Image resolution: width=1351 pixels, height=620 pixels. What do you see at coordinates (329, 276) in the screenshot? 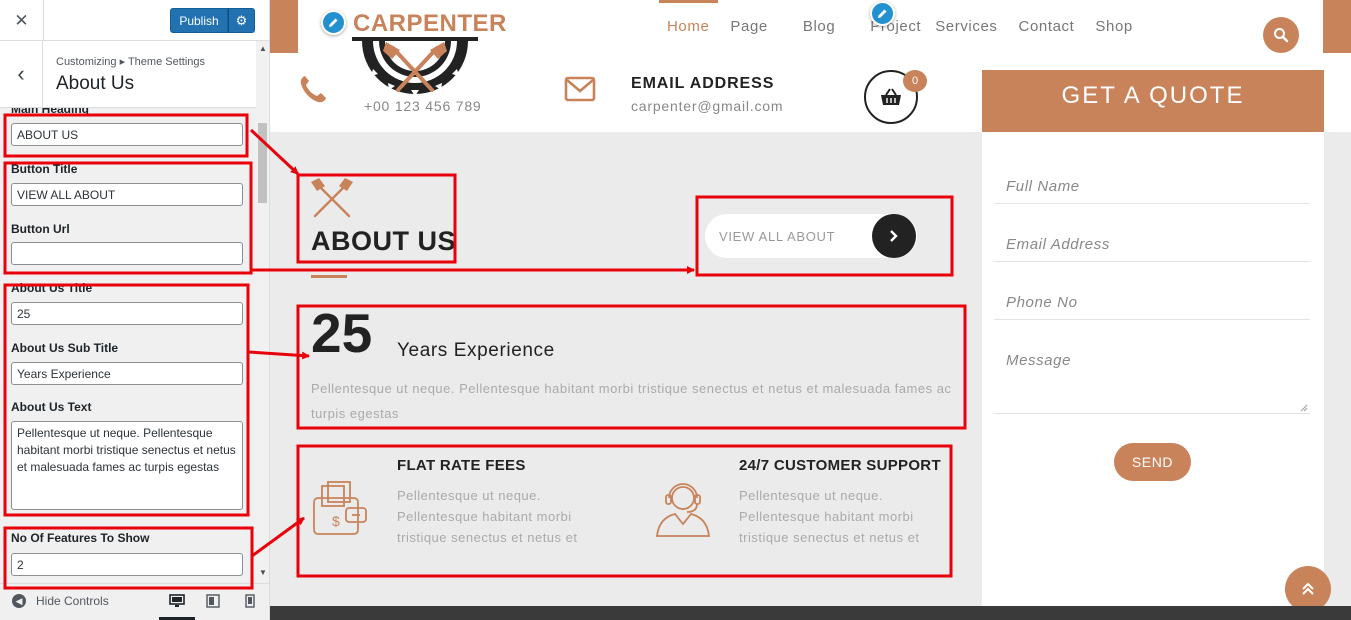
I see `heading-underline` at bounding box center [329, 276].